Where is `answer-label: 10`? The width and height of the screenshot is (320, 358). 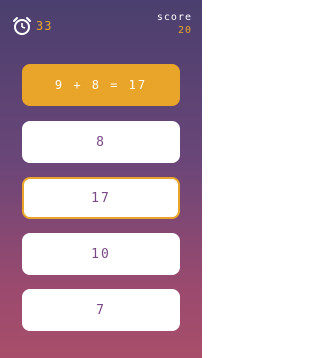
answer-label: 10 is located at coordinates (101, 254).